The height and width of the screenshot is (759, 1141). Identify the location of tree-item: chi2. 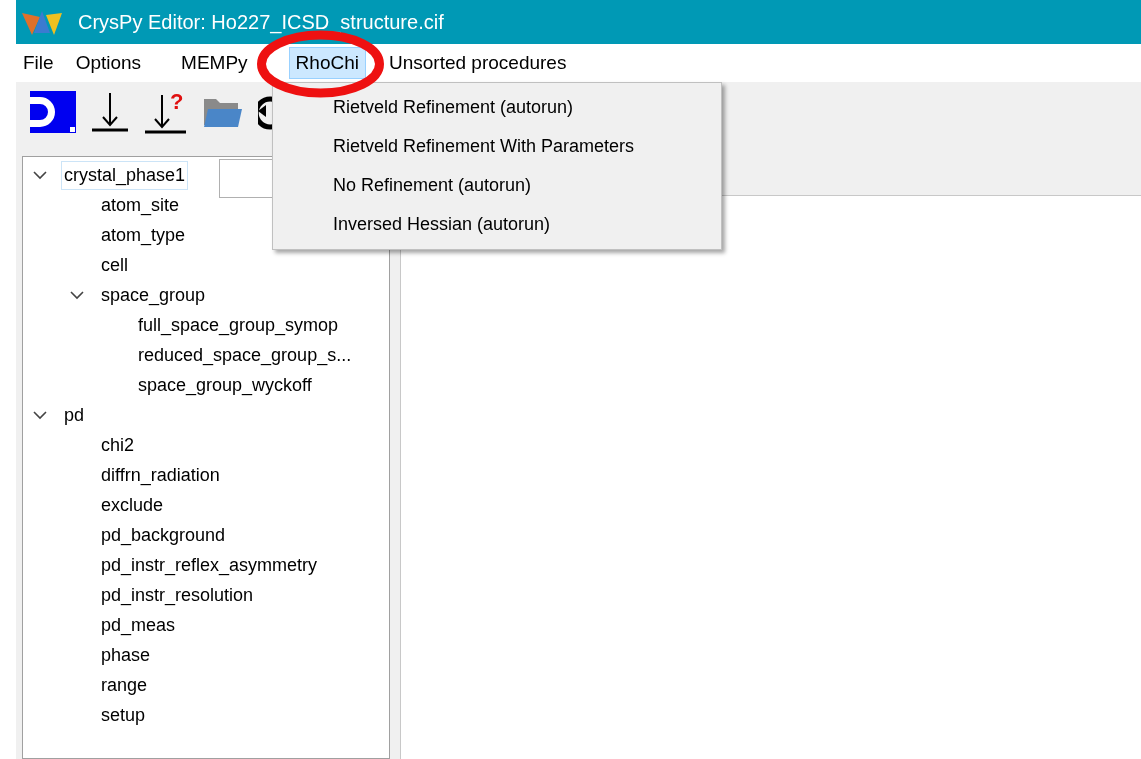
(118, 445).